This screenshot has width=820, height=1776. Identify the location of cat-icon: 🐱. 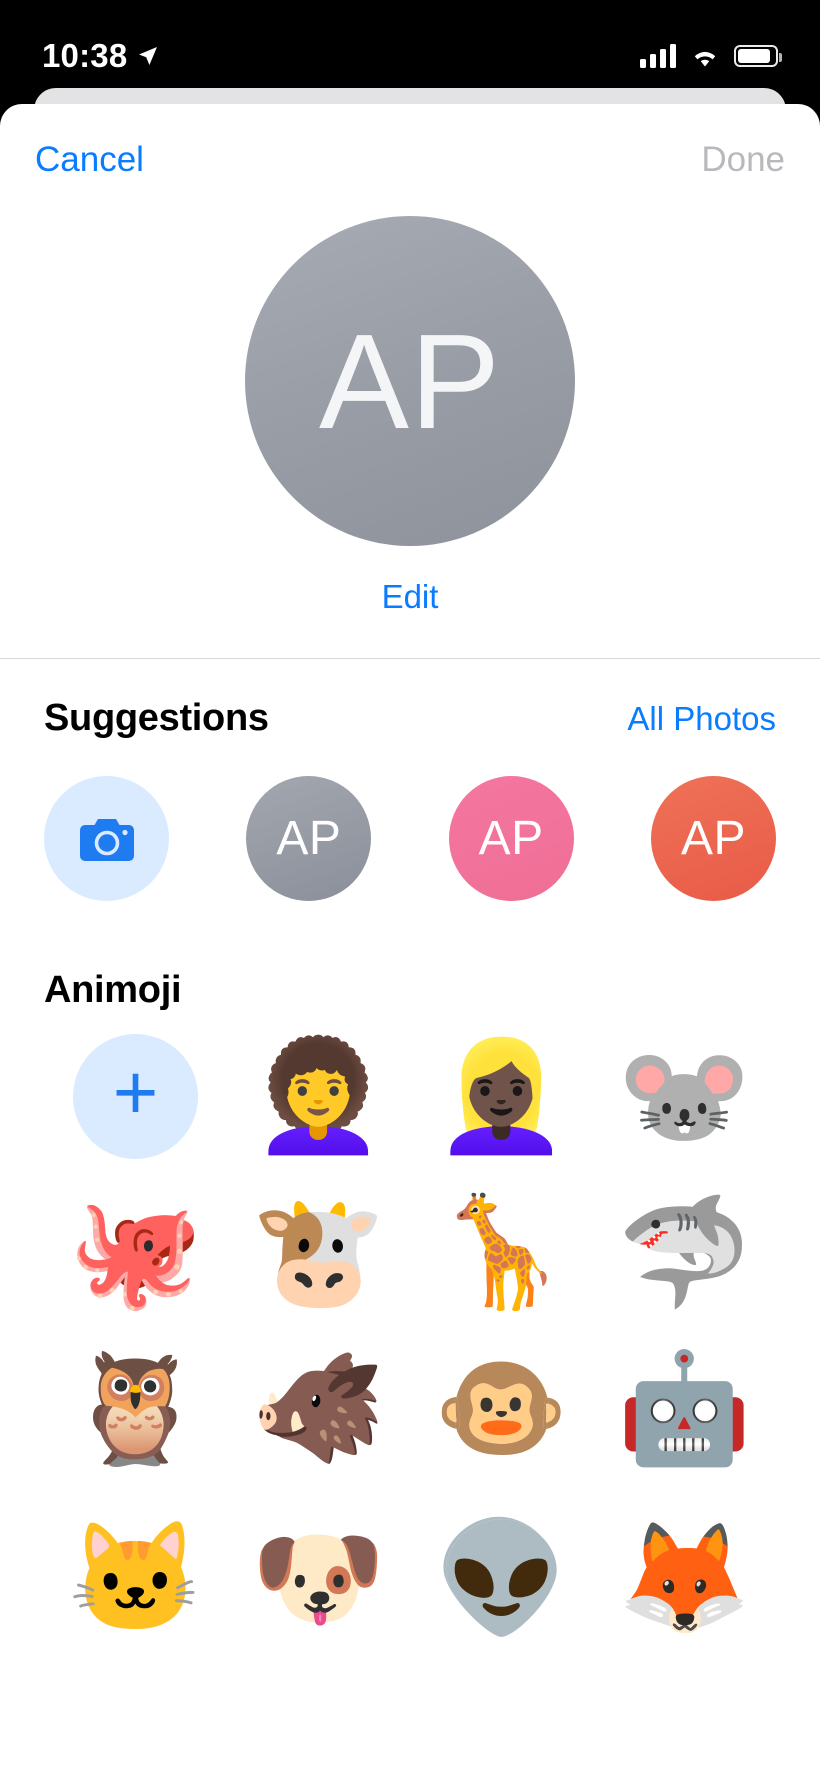
(135, 1577).